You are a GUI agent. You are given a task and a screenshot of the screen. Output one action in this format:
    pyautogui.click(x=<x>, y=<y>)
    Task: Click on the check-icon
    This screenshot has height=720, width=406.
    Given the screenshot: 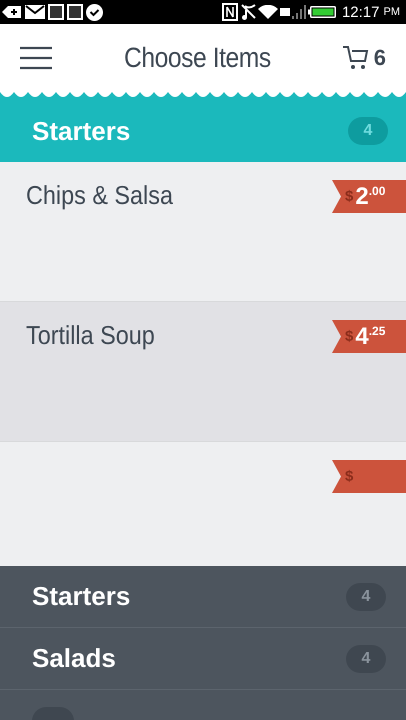 What is the action you would take?
    pyautogui.click(x=94, y=12)
    